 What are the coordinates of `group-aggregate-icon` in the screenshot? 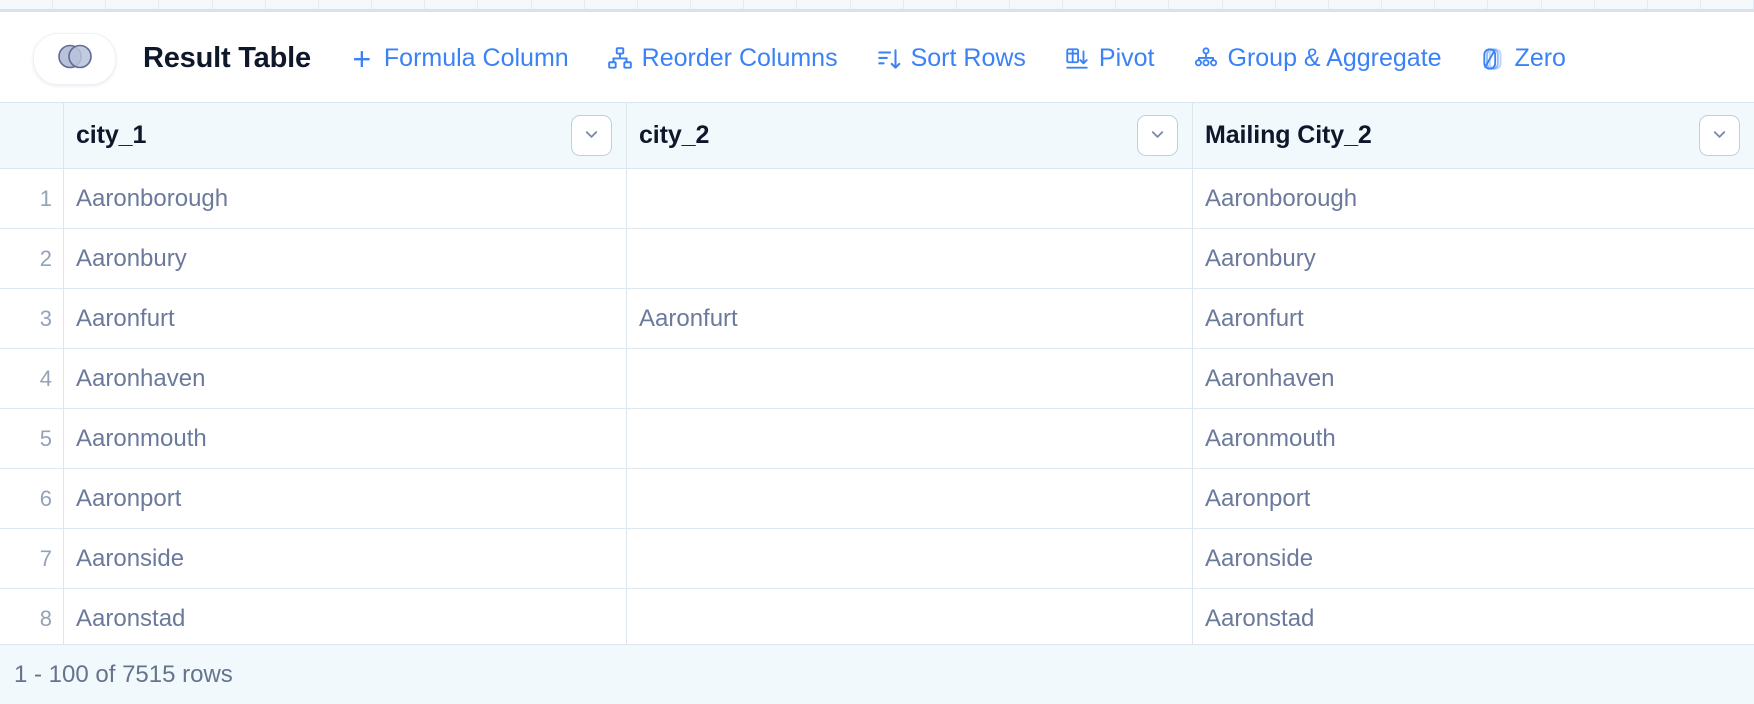 It's located at (1206, 59).